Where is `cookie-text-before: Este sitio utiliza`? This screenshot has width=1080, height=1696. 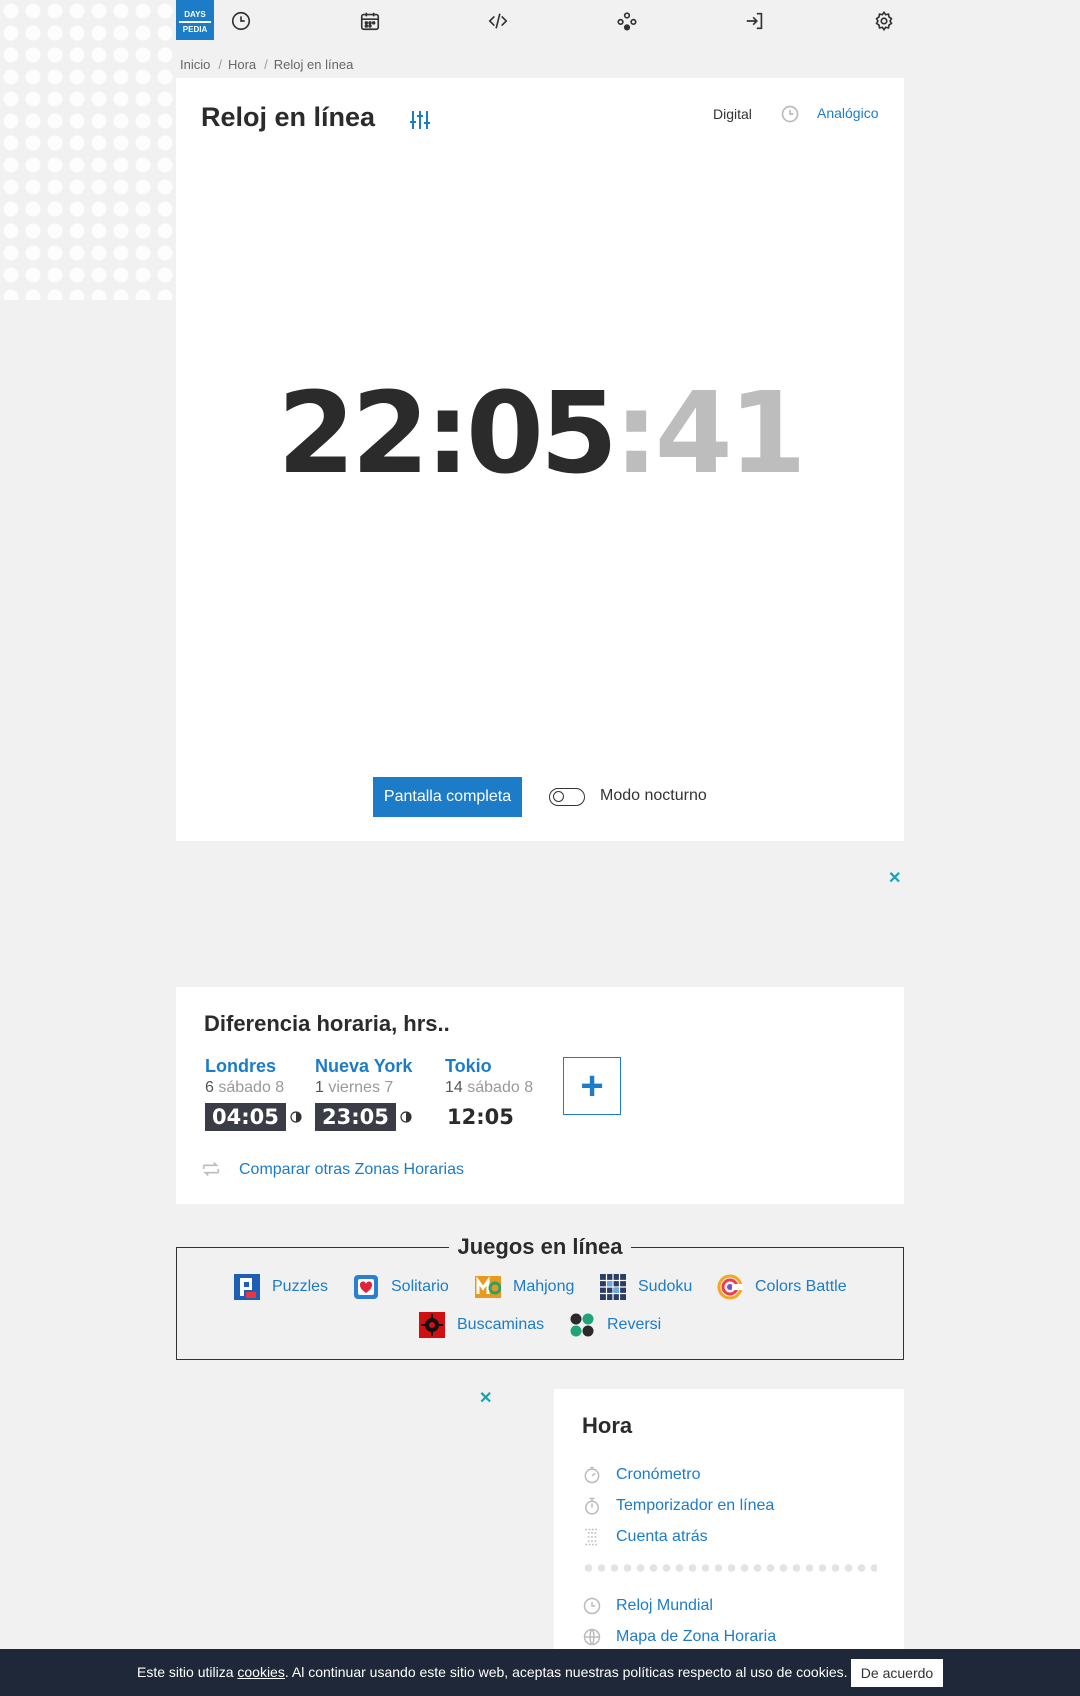
cookie-text-before: Este sitio utiliza is located at coordinates (187, 1672).